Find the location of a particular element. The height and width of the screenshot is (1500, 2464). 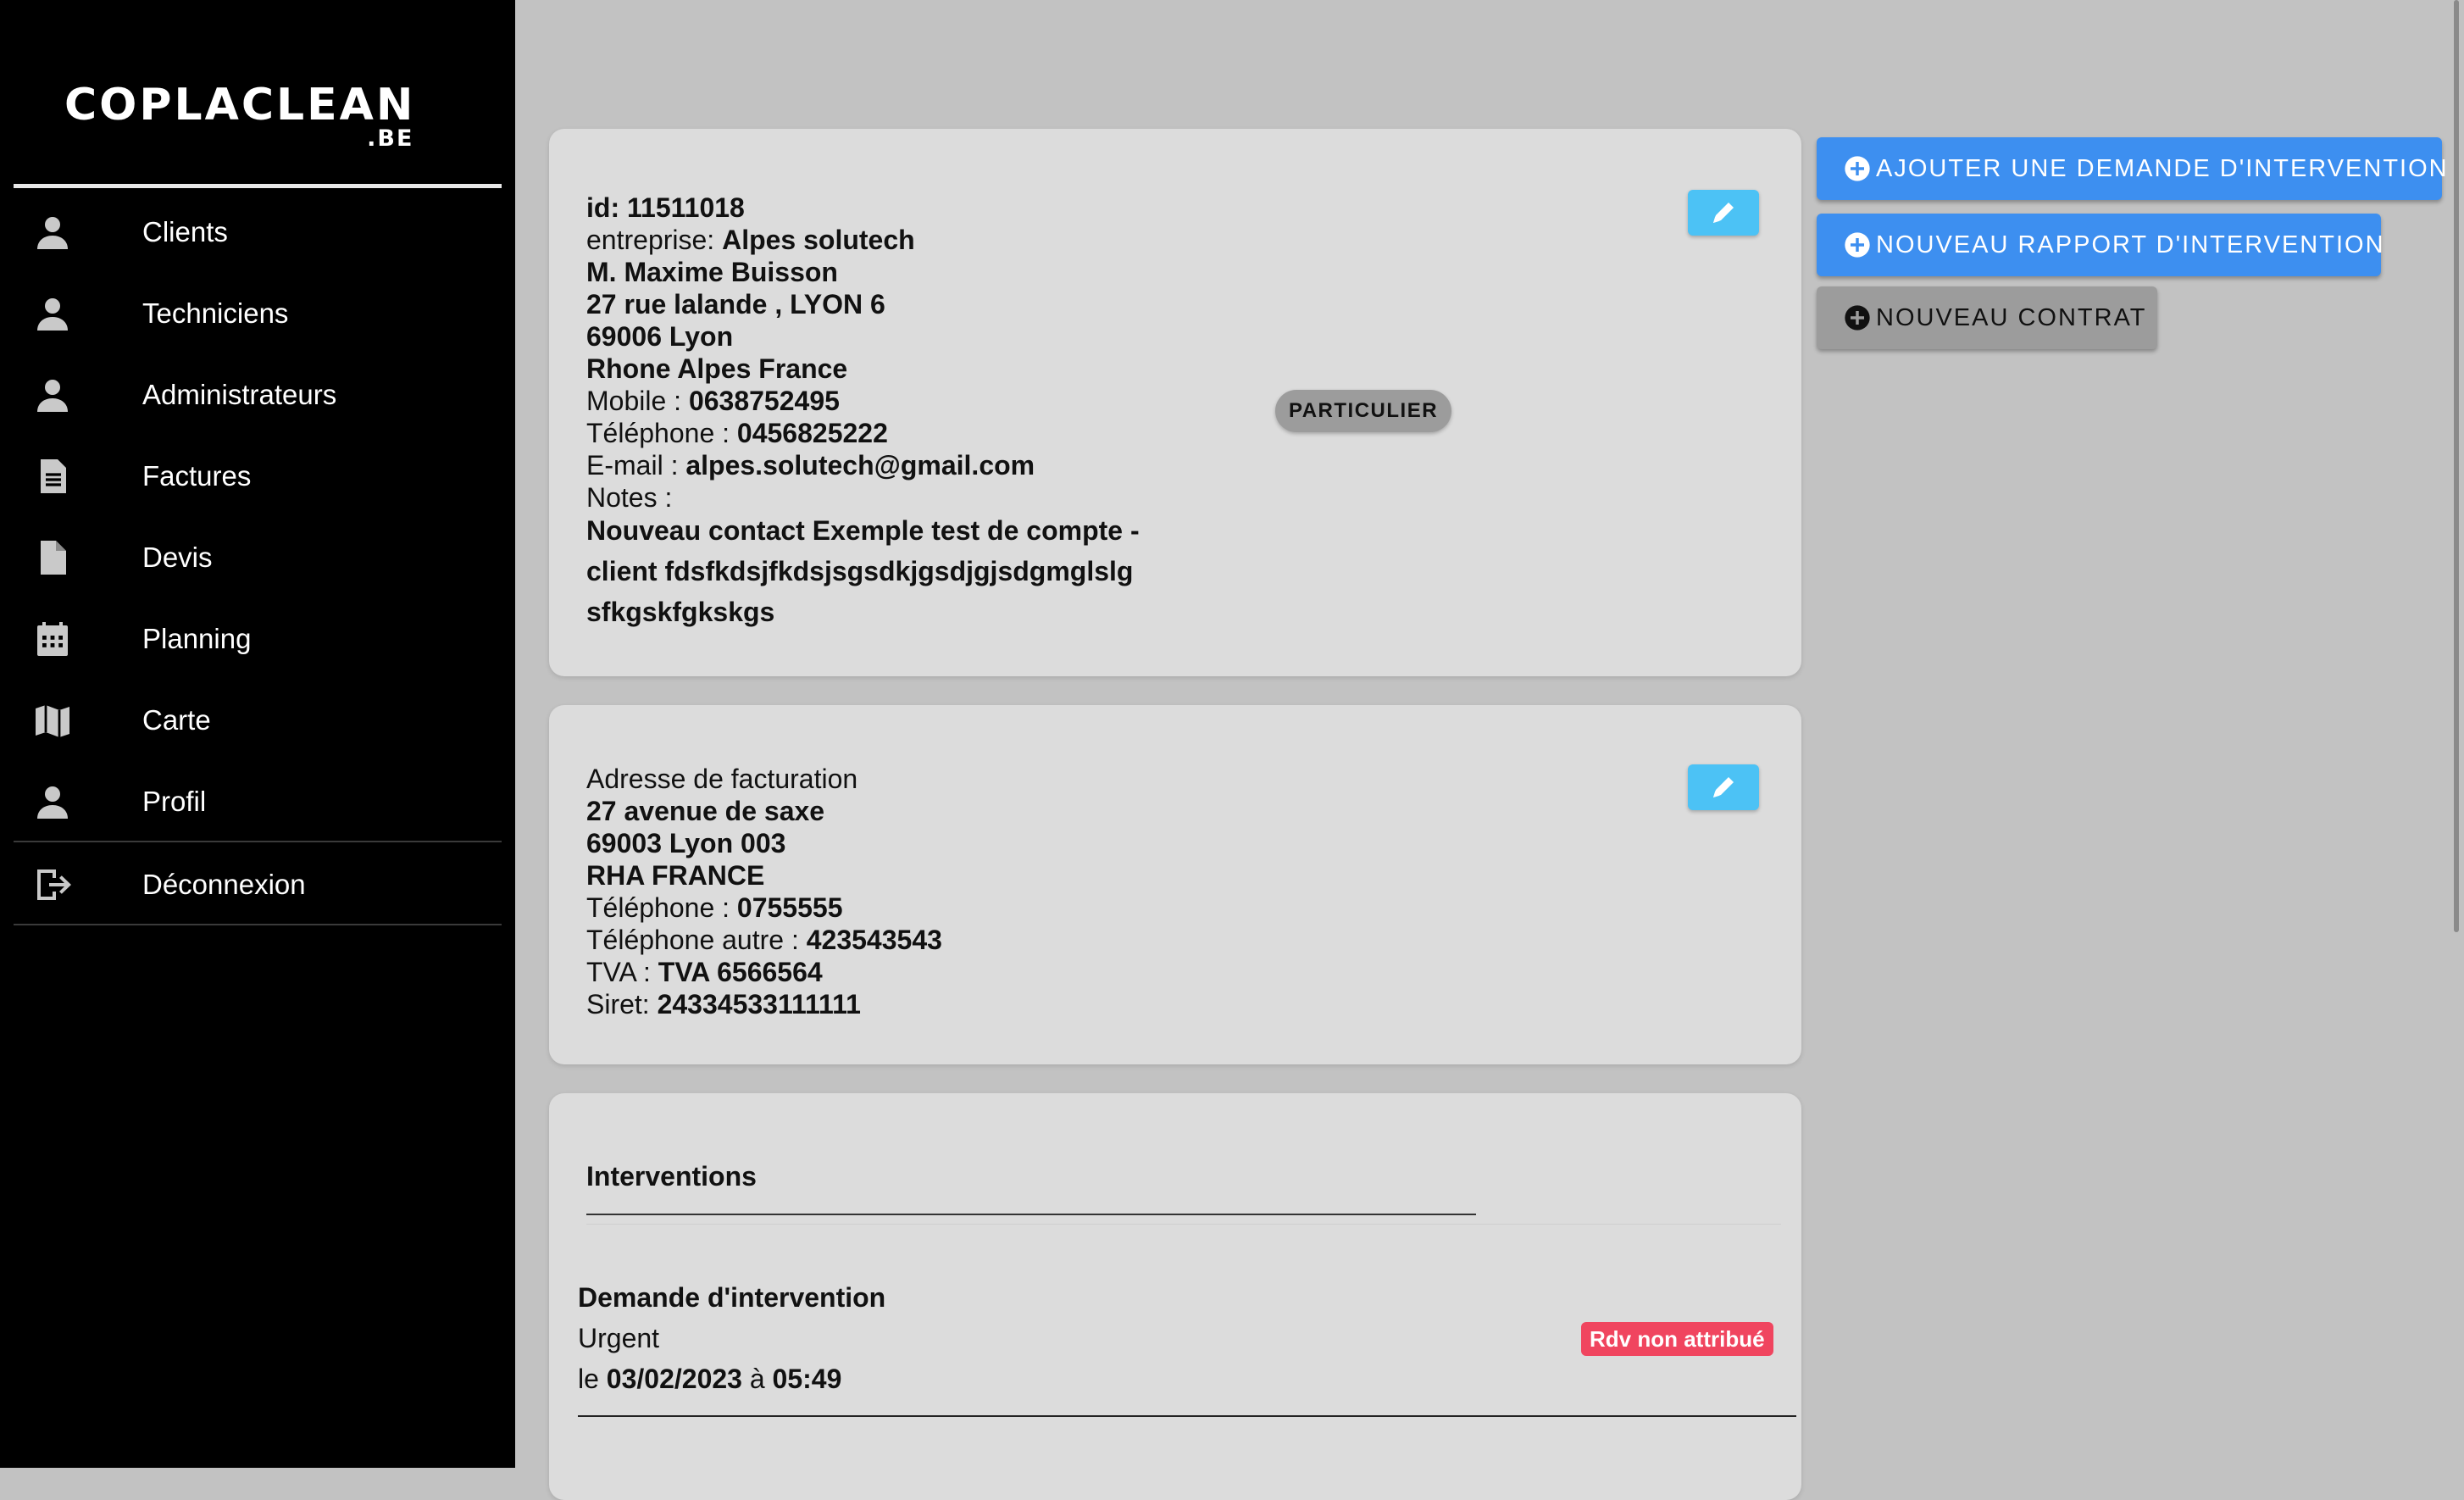

sidebar-item-administrateurs: Administrateurs is located at coordinates (258, 395).